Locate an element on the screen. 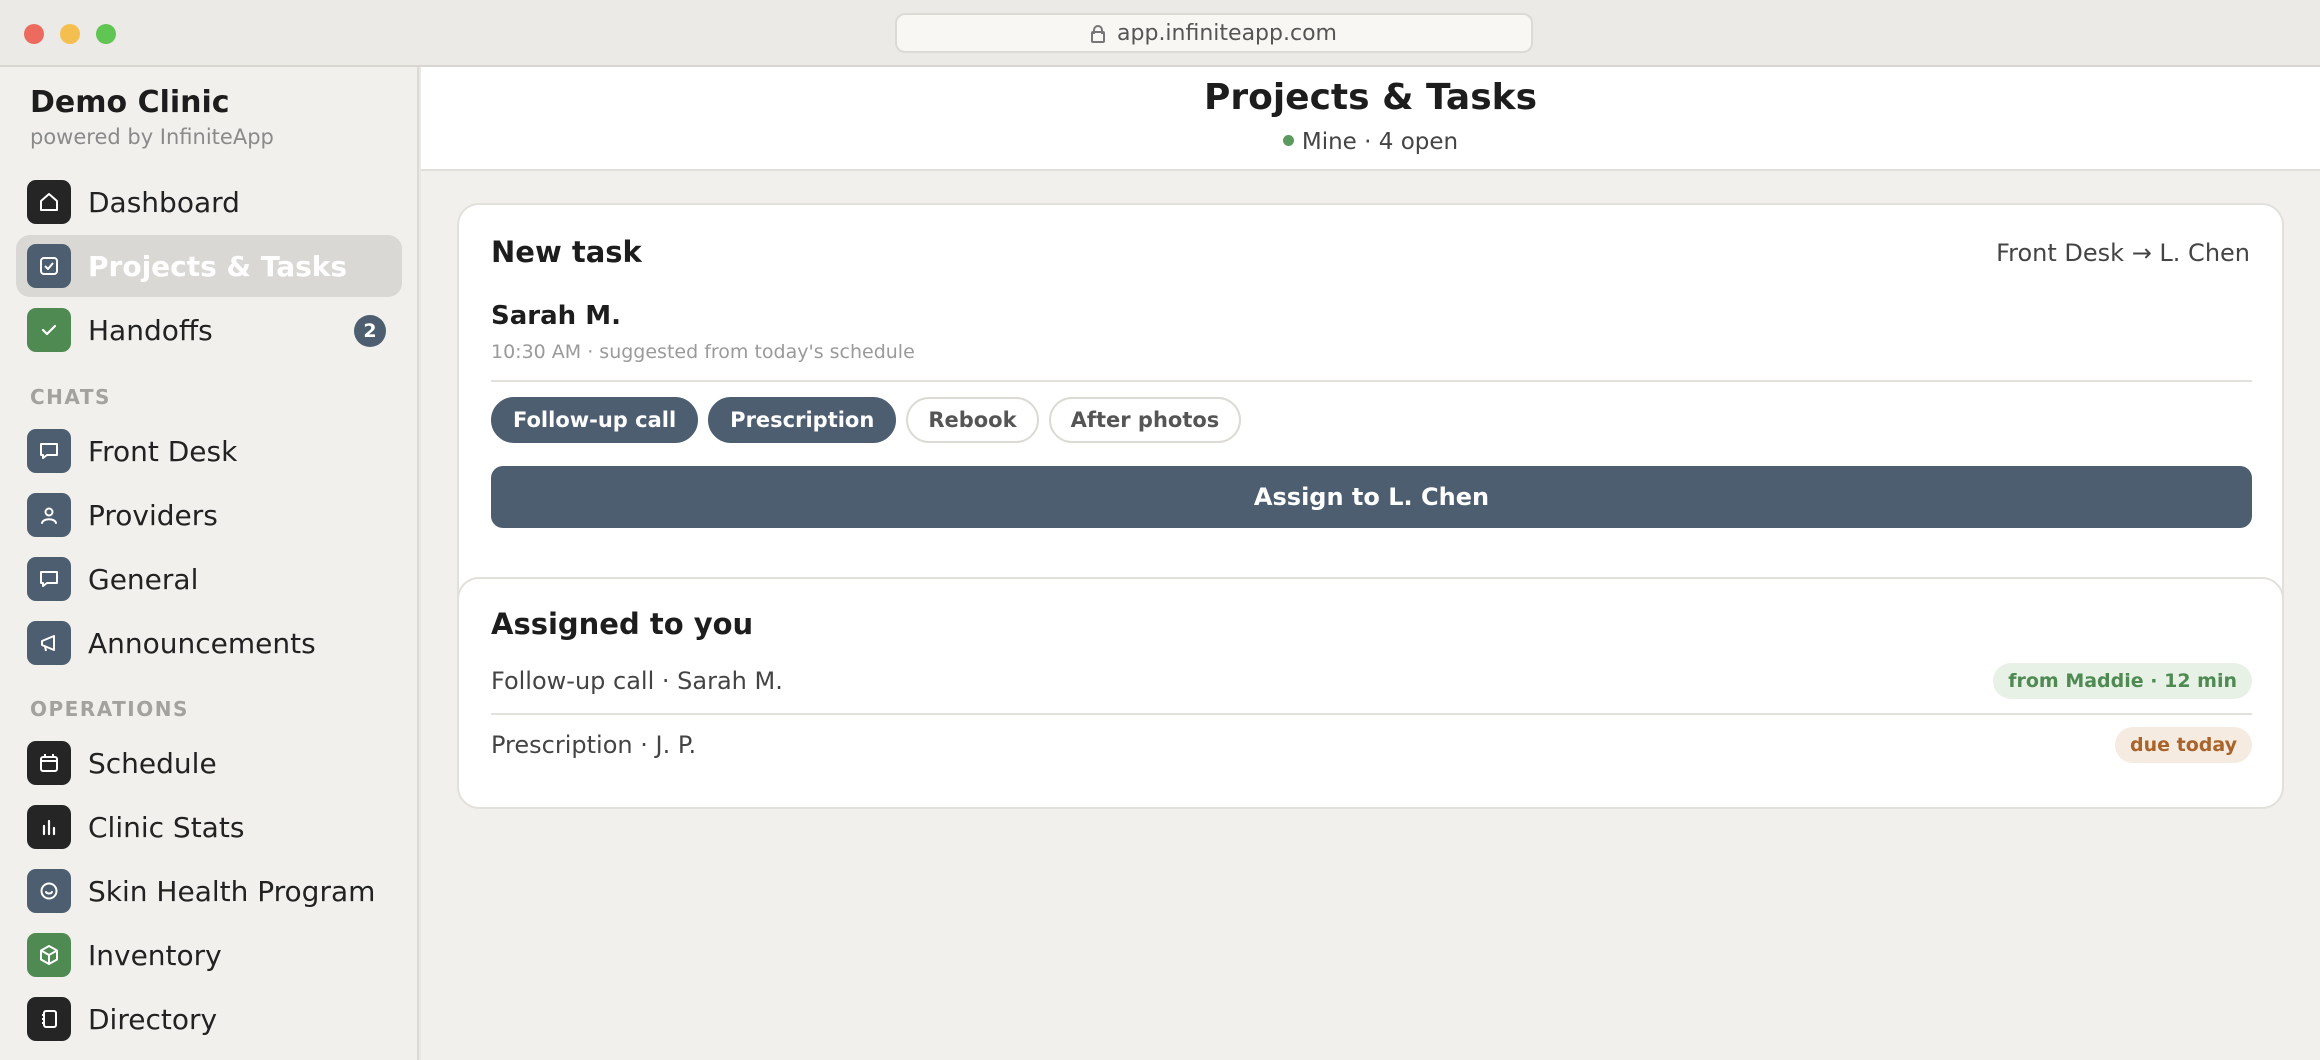  sidebar-item-label: Handoffs is located at coordinates (150, 330).